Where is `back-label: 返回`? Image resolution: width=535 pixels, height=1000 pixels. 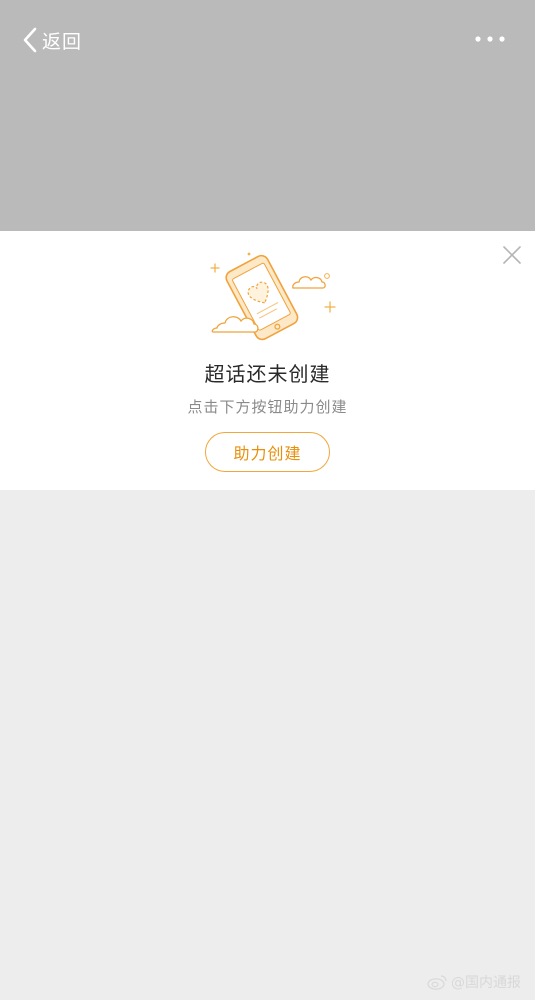
back-label: 返回 is located at coordinates (62, 41).